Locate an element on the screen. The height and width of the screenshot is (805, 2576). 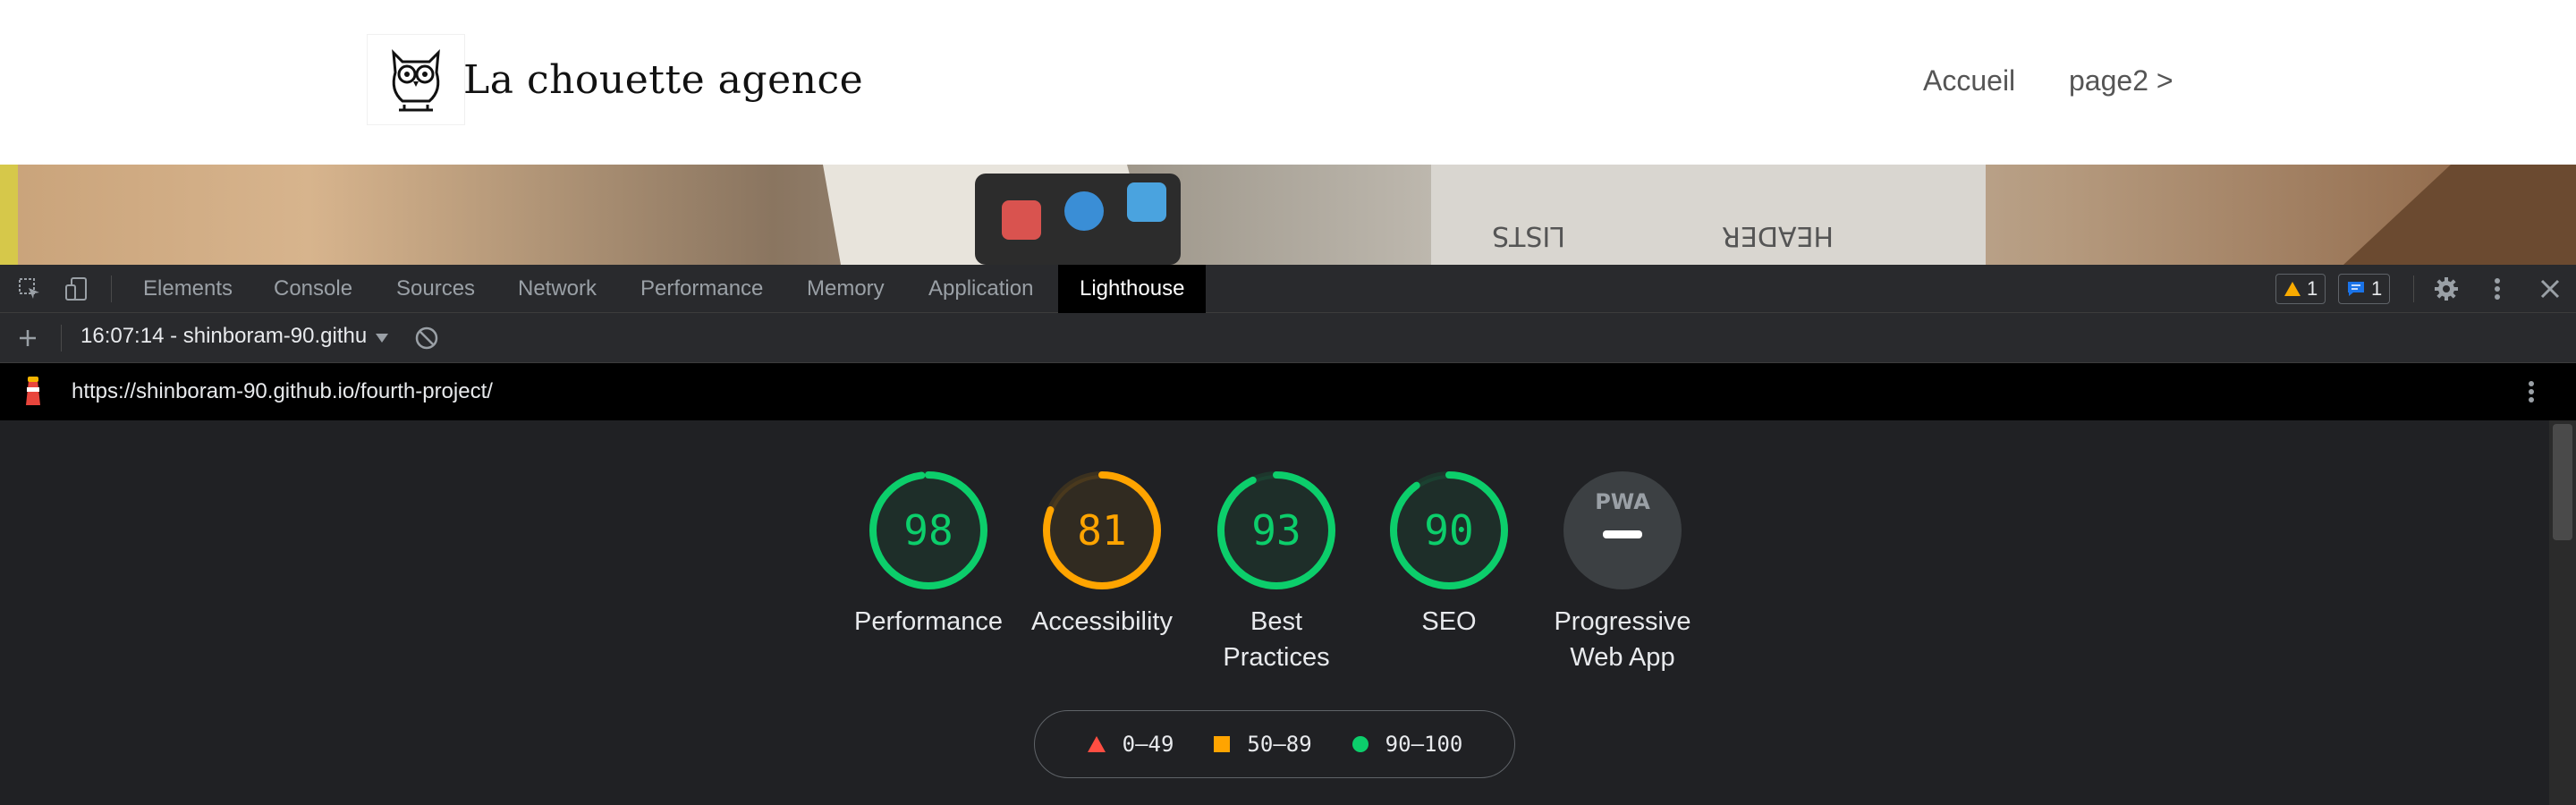
tab-performance: Performance is located at coordinates (701, 289).